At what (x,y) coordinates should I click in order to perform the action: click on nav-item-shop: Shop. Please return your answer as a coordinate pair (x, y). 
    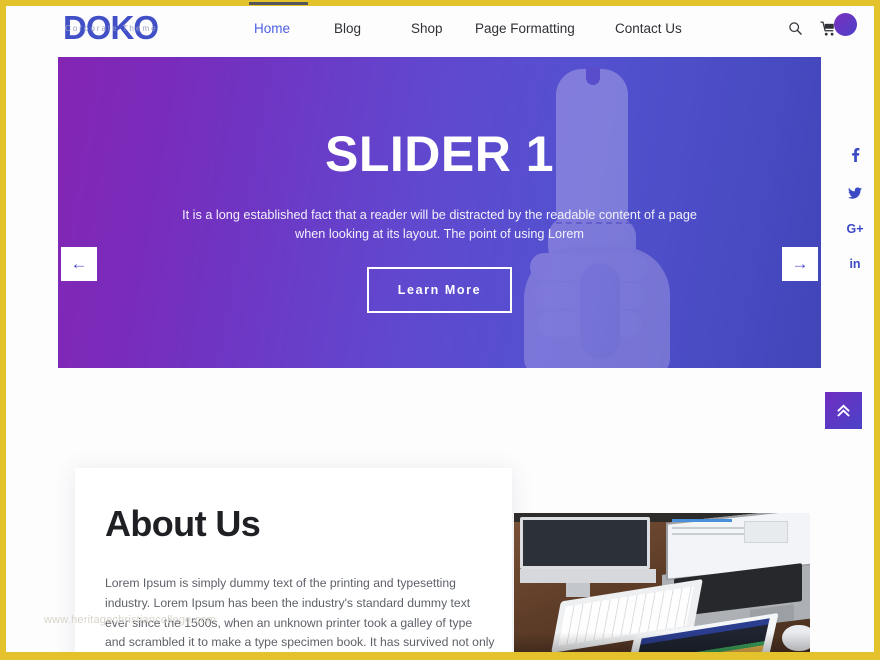
    Looking at the image, I should click on (443, 28).